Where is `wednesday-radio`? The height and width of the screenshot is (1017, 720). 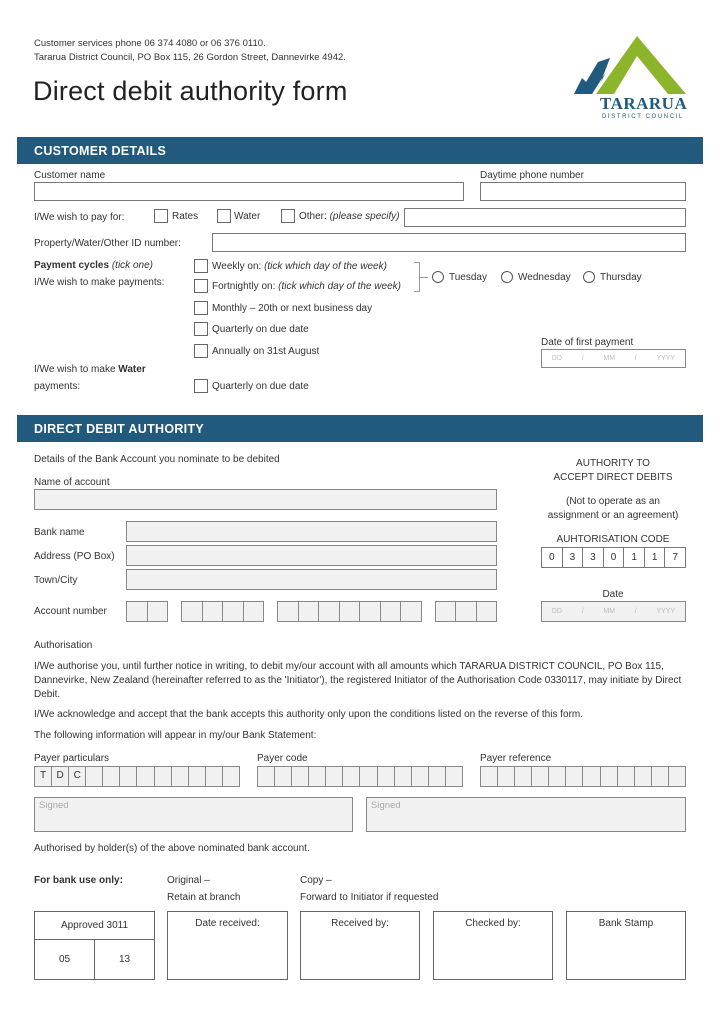
wednesday-radio is located at coordinates (507, 277).